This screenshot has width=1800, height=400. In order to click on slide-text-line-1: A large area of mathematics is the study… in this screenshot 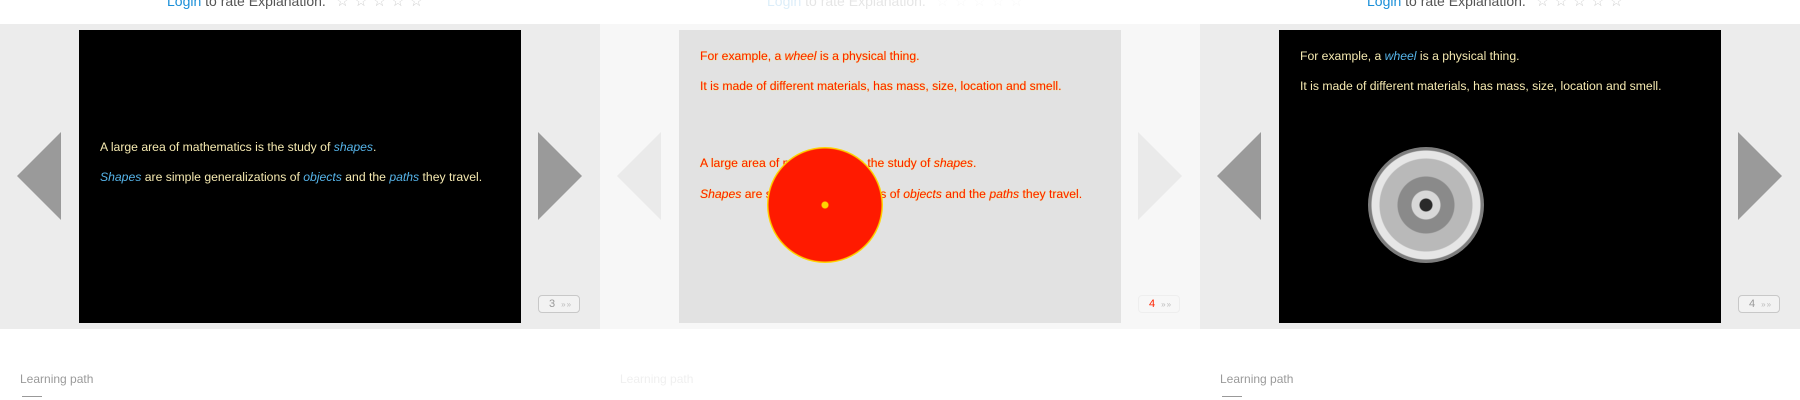, I will do `click(238, 147)`.